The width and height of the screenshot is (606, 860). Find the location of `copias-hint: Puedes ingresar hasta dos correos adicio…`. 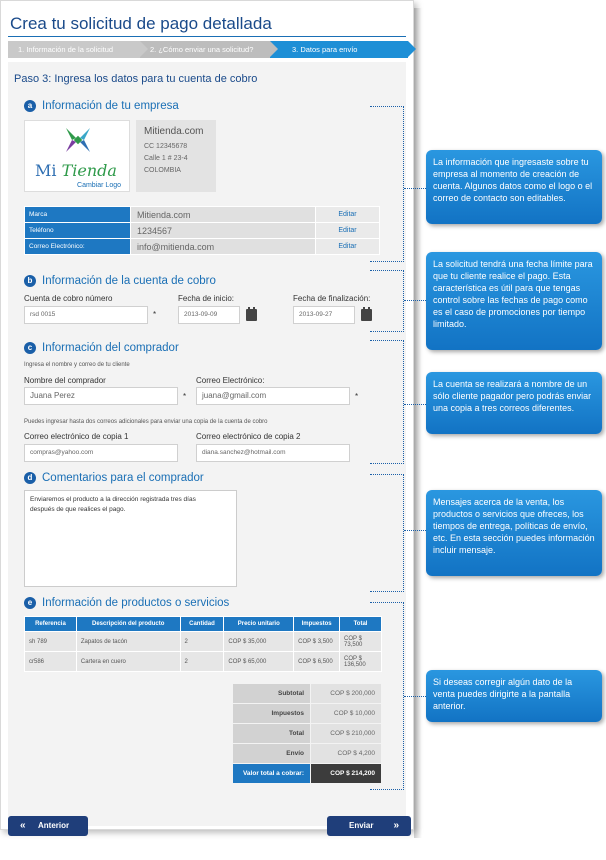

copias-hint: Puedes ingresar hasta dos correos adicio… is located at coordinates (146, 422).